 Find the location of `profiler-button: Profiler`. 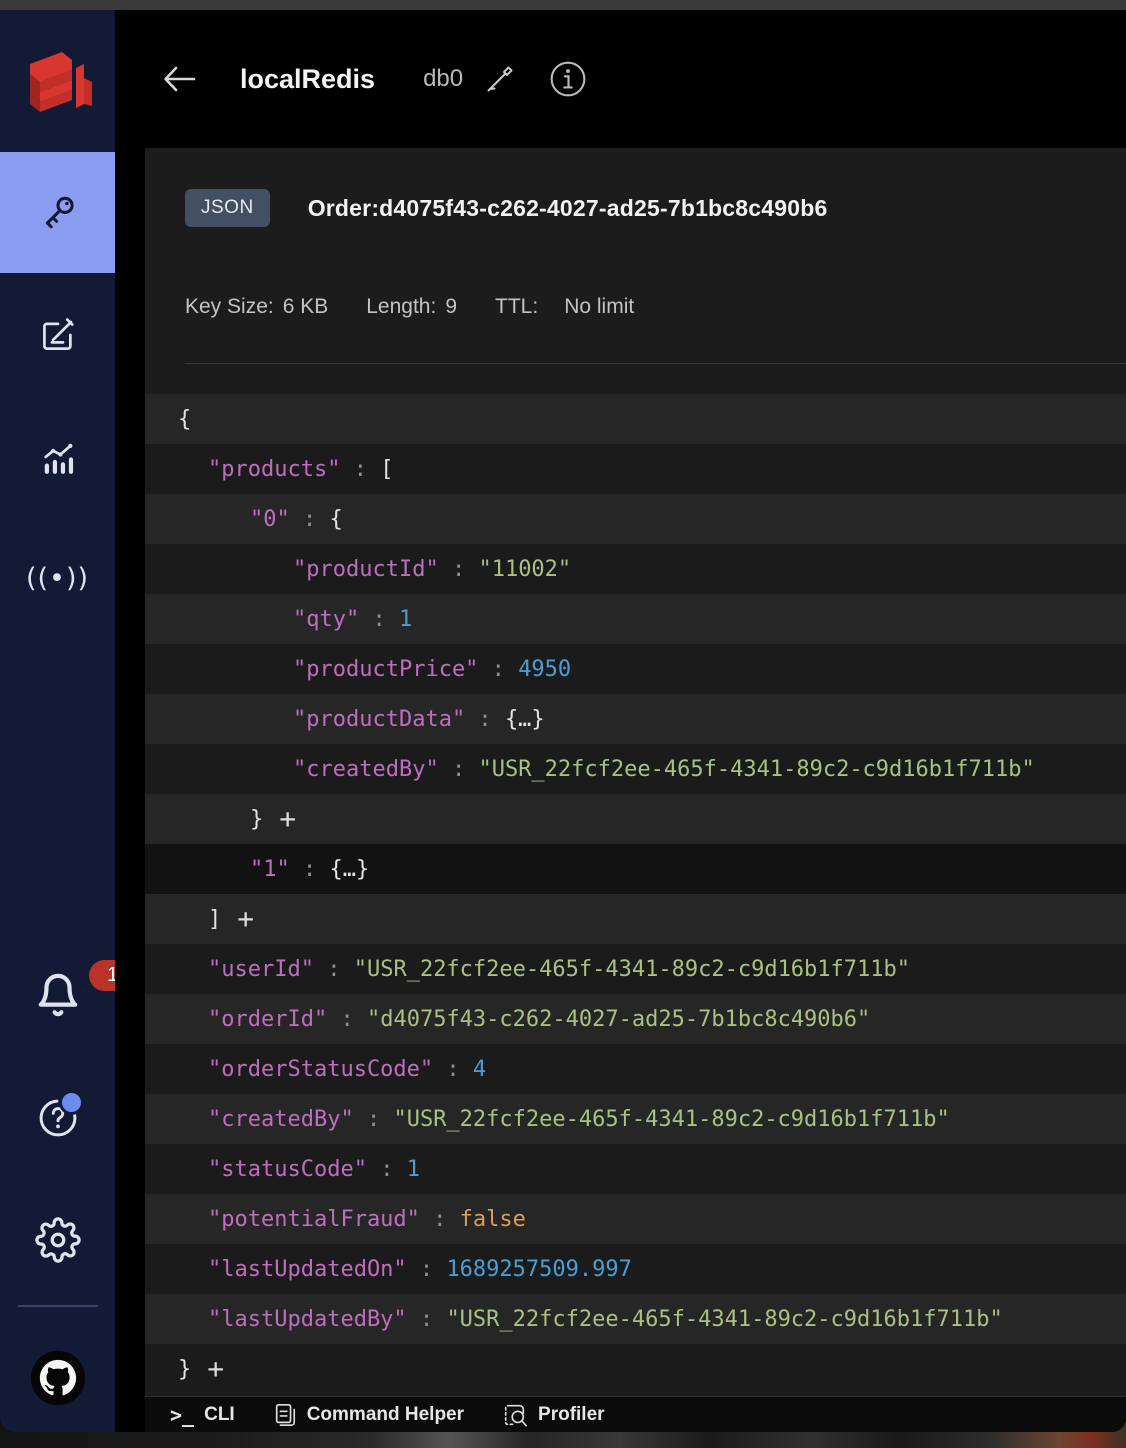

profiler-button: Profiler is located at coordinates (553, 1415).